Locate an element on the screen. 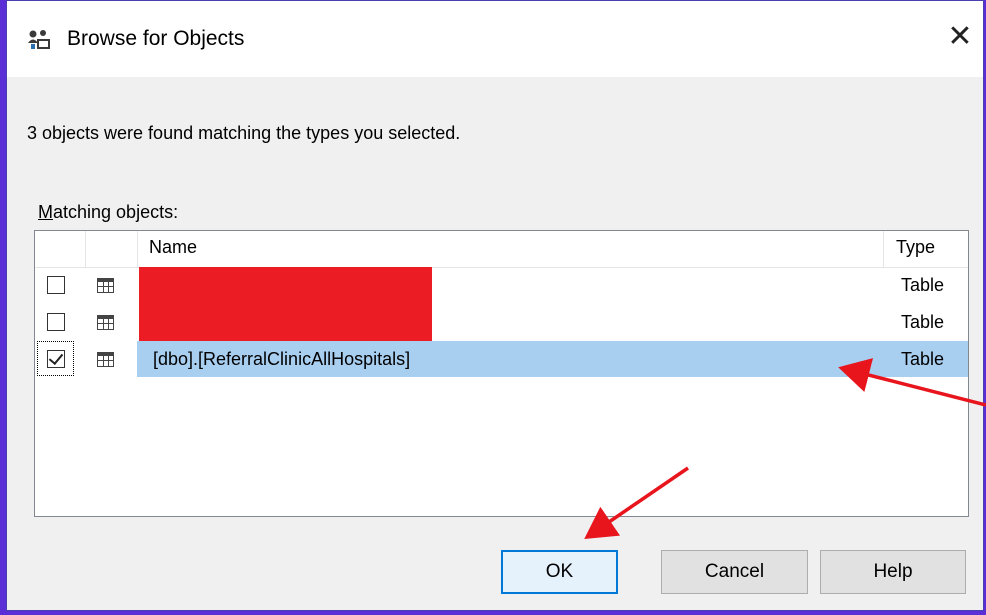  matching-objects-label: Matching objects: is located at coordinates (108, 212).